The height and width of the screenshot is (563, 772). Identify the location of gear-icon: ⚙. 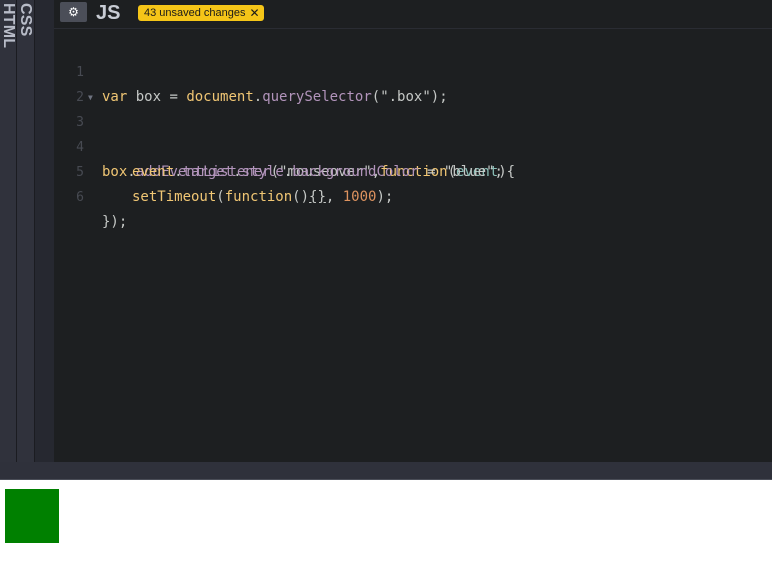
(73, 12).